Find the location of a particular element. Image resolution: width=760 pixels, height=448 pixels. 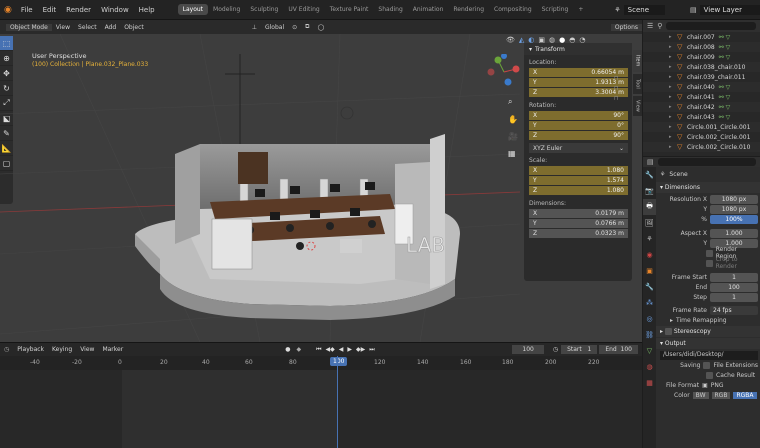

viewport-menu-select: Select is located at coordinates (87, 27).